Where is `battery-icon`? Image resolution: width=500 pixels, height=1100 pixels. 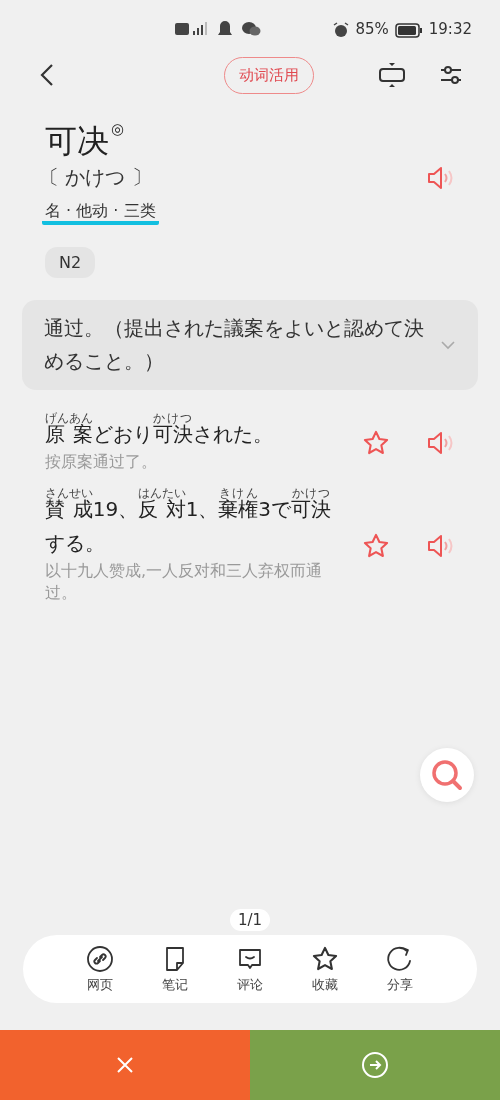 battery-icon is located at coordinates (408, 30).